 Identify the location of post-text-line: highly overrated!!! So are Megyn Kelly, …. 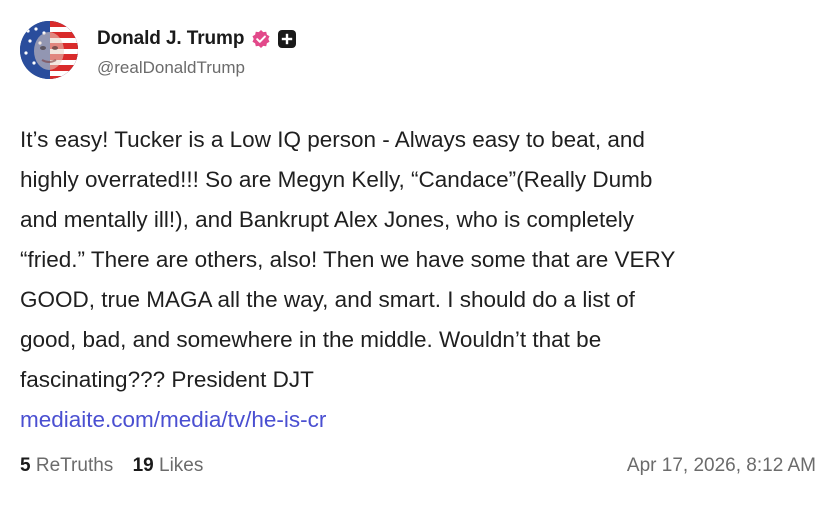
(336, 179).